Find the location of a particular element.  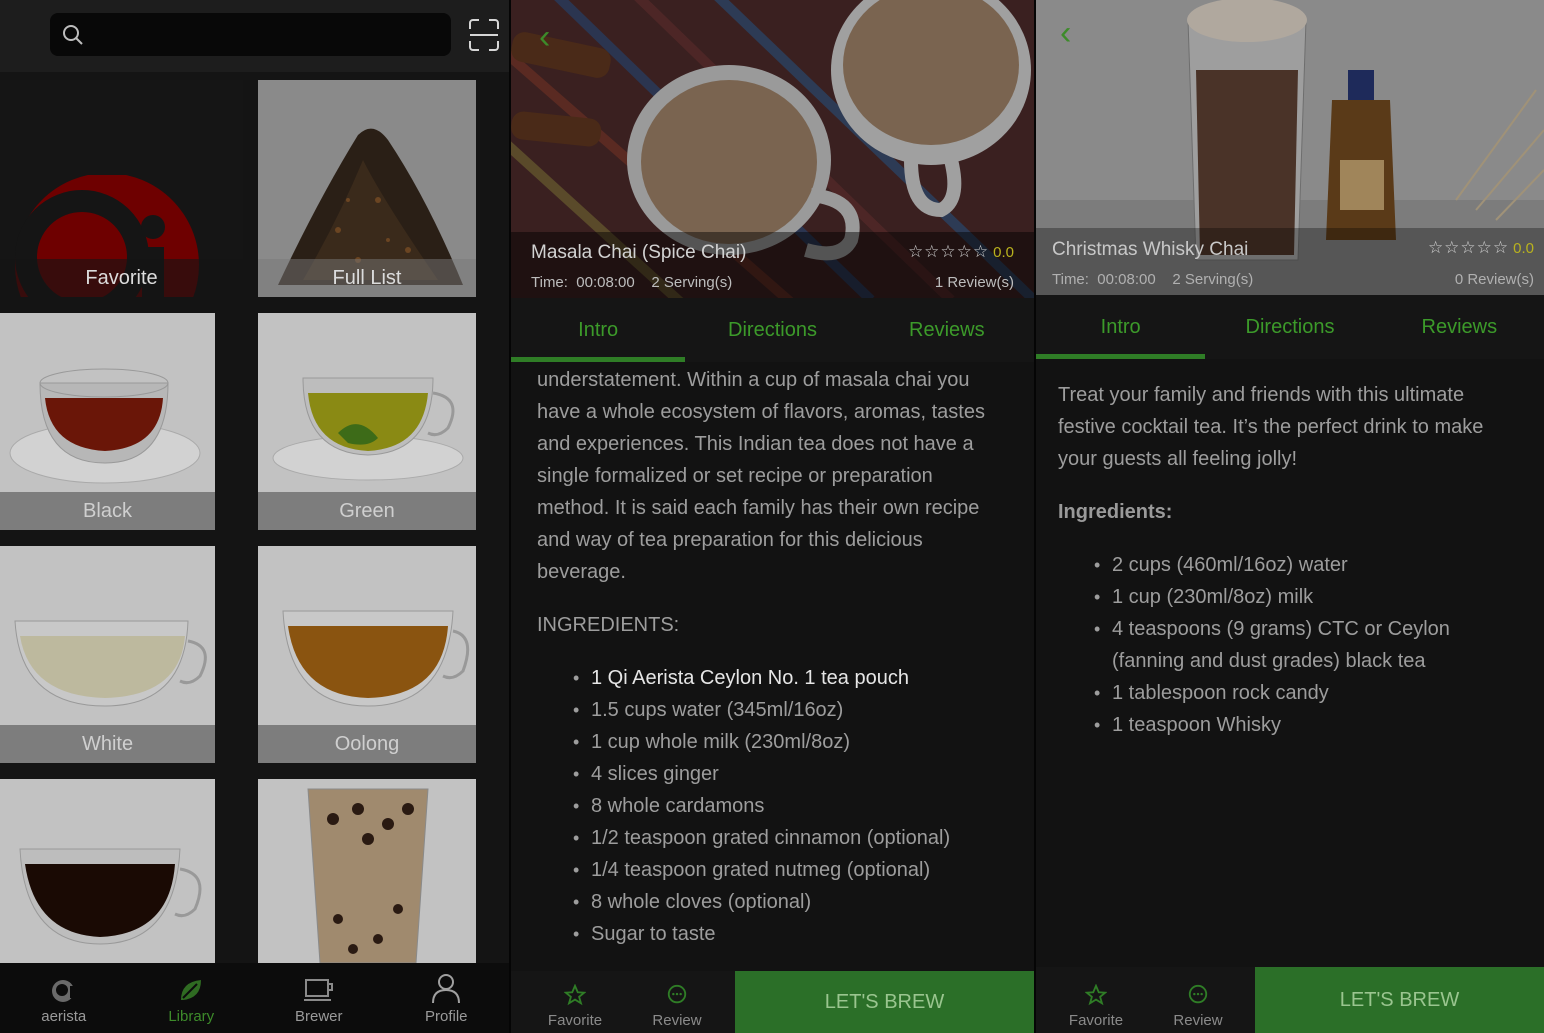

tile-label: Oolong is located at coordinates (367, 744).